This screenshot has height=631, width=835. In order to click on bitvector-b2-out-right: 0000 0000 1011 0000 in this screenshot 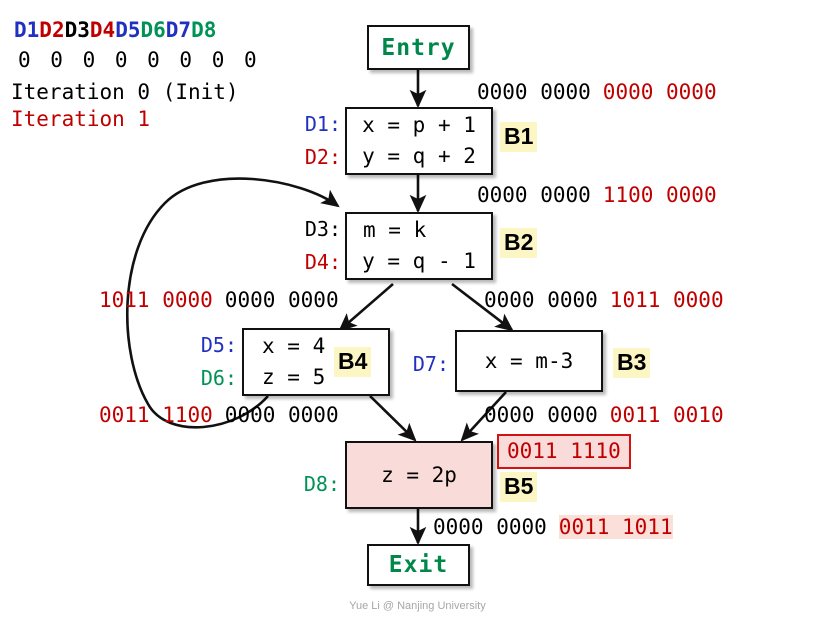, I will do `click(604, 300)`.